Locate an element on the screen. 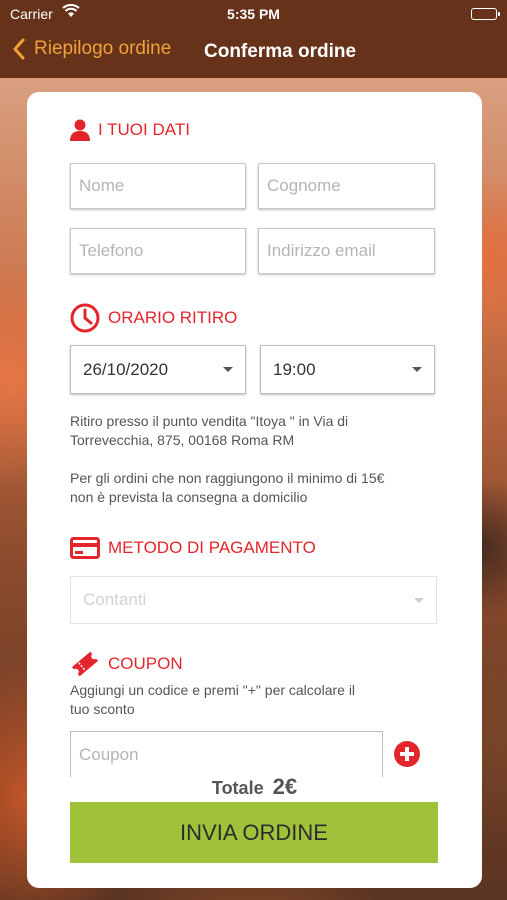  send-order-button: INVIA ORDINE is located at coordinates (254, 832).